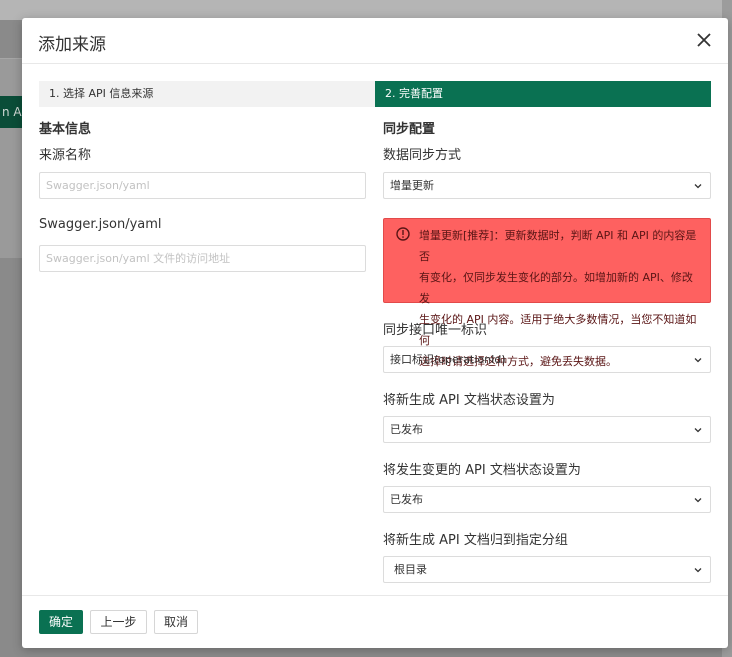 This screenshot has height=657, width=732. I want to click on new-status-label: 将新生成 API 文档状态设置为, so click(469, 400).